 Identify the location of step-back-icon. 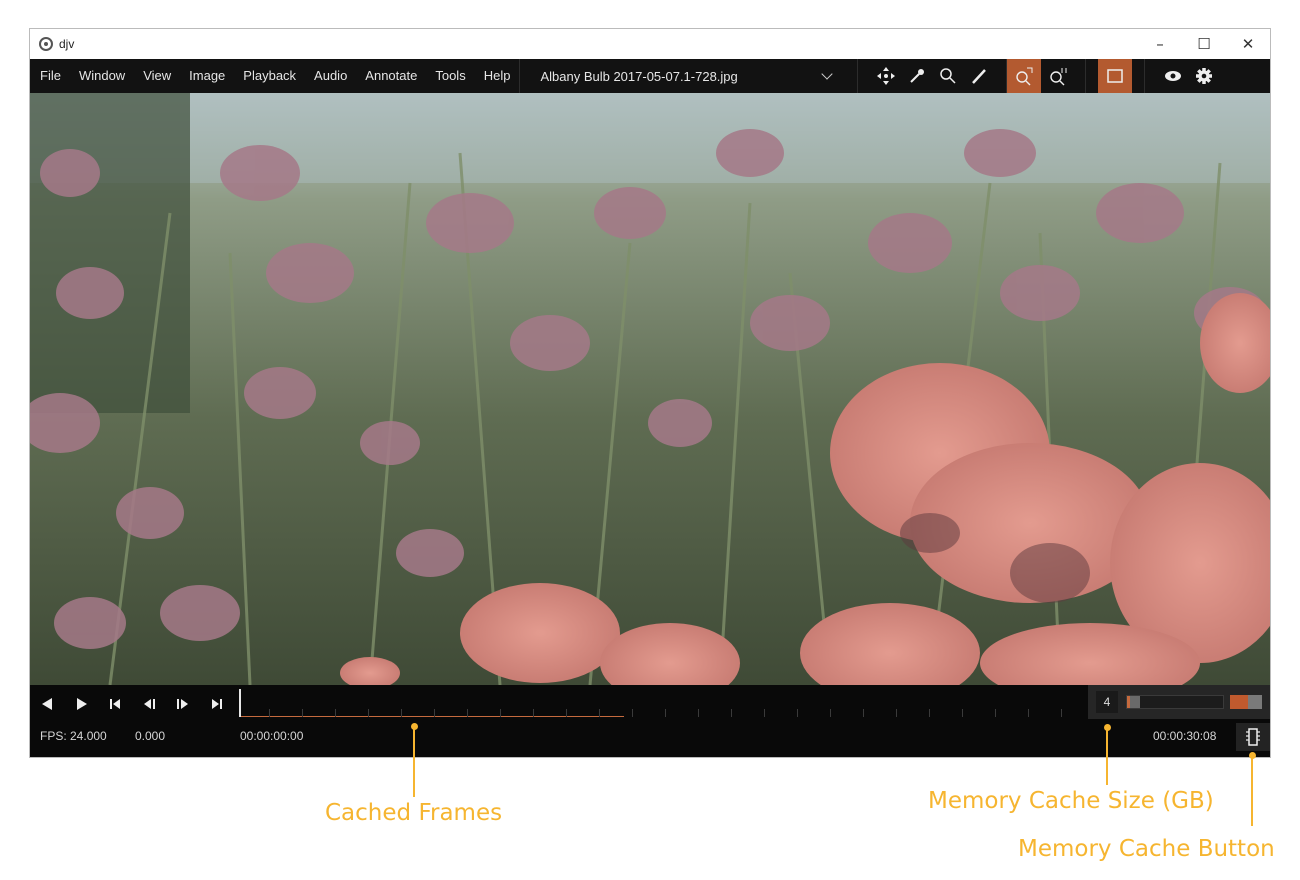
(149, 704).